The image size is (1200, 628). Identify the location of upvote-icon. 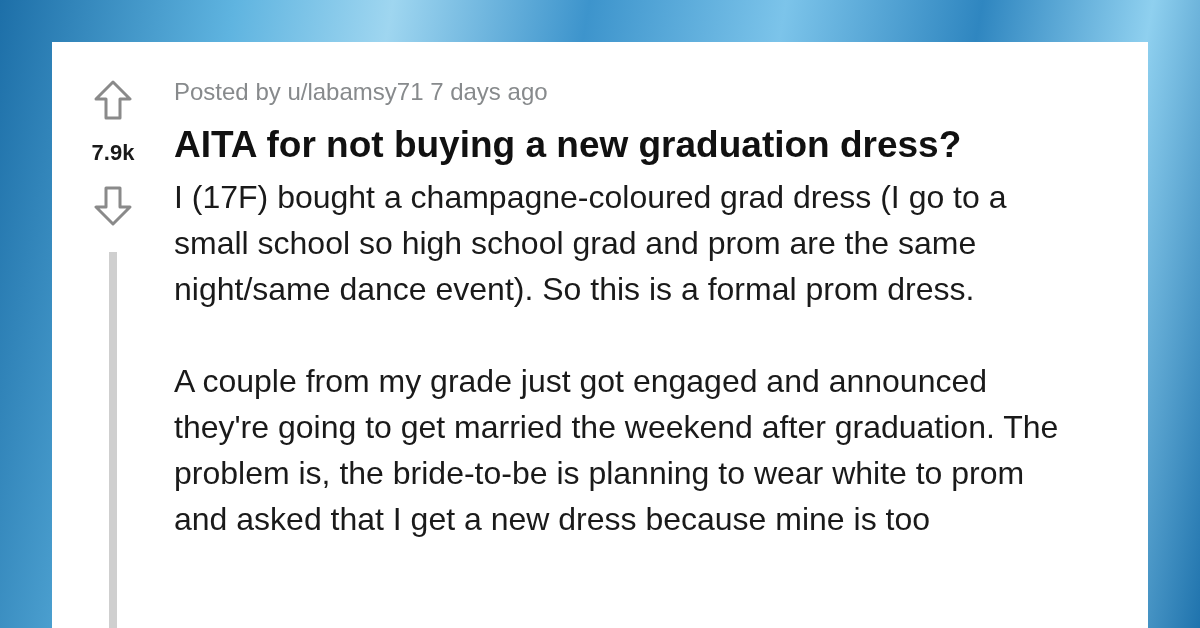
(113, 100).